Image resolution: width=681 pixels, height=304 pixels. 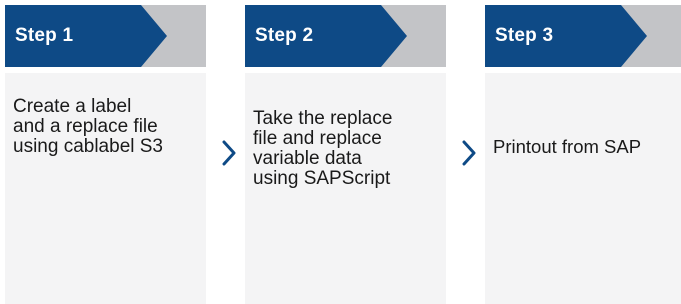 What do you see at coordinates (345, 36) in the screenshot?
I see `step-2-header: Step 2` at bounding box center [345, 36].